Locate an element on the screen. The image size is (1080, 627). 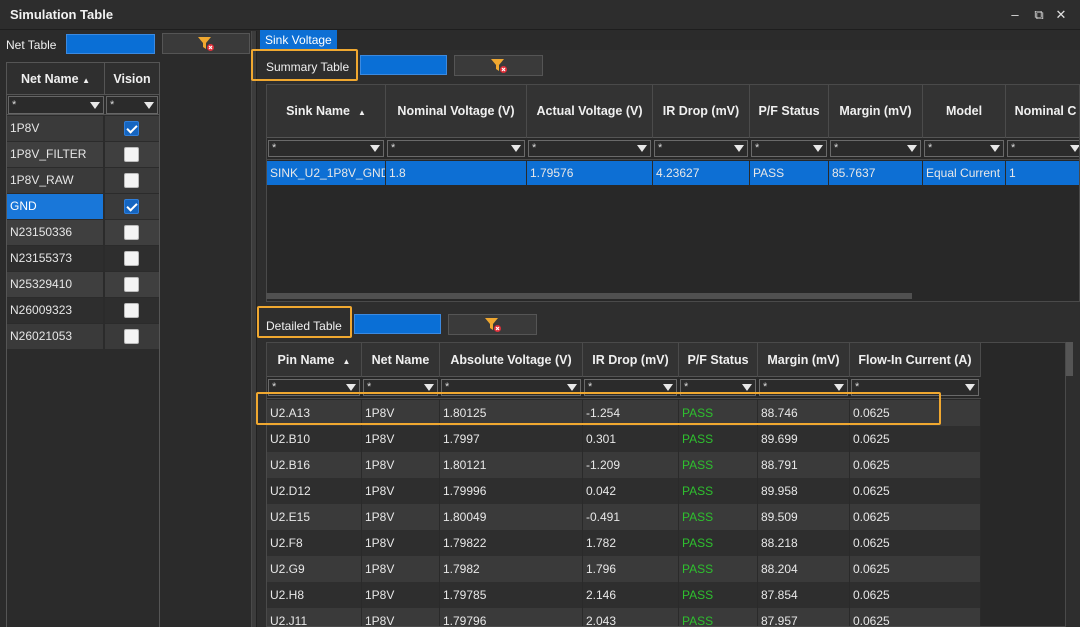
summary_table-cell: 1.8 is located at coordinates (456, 173).